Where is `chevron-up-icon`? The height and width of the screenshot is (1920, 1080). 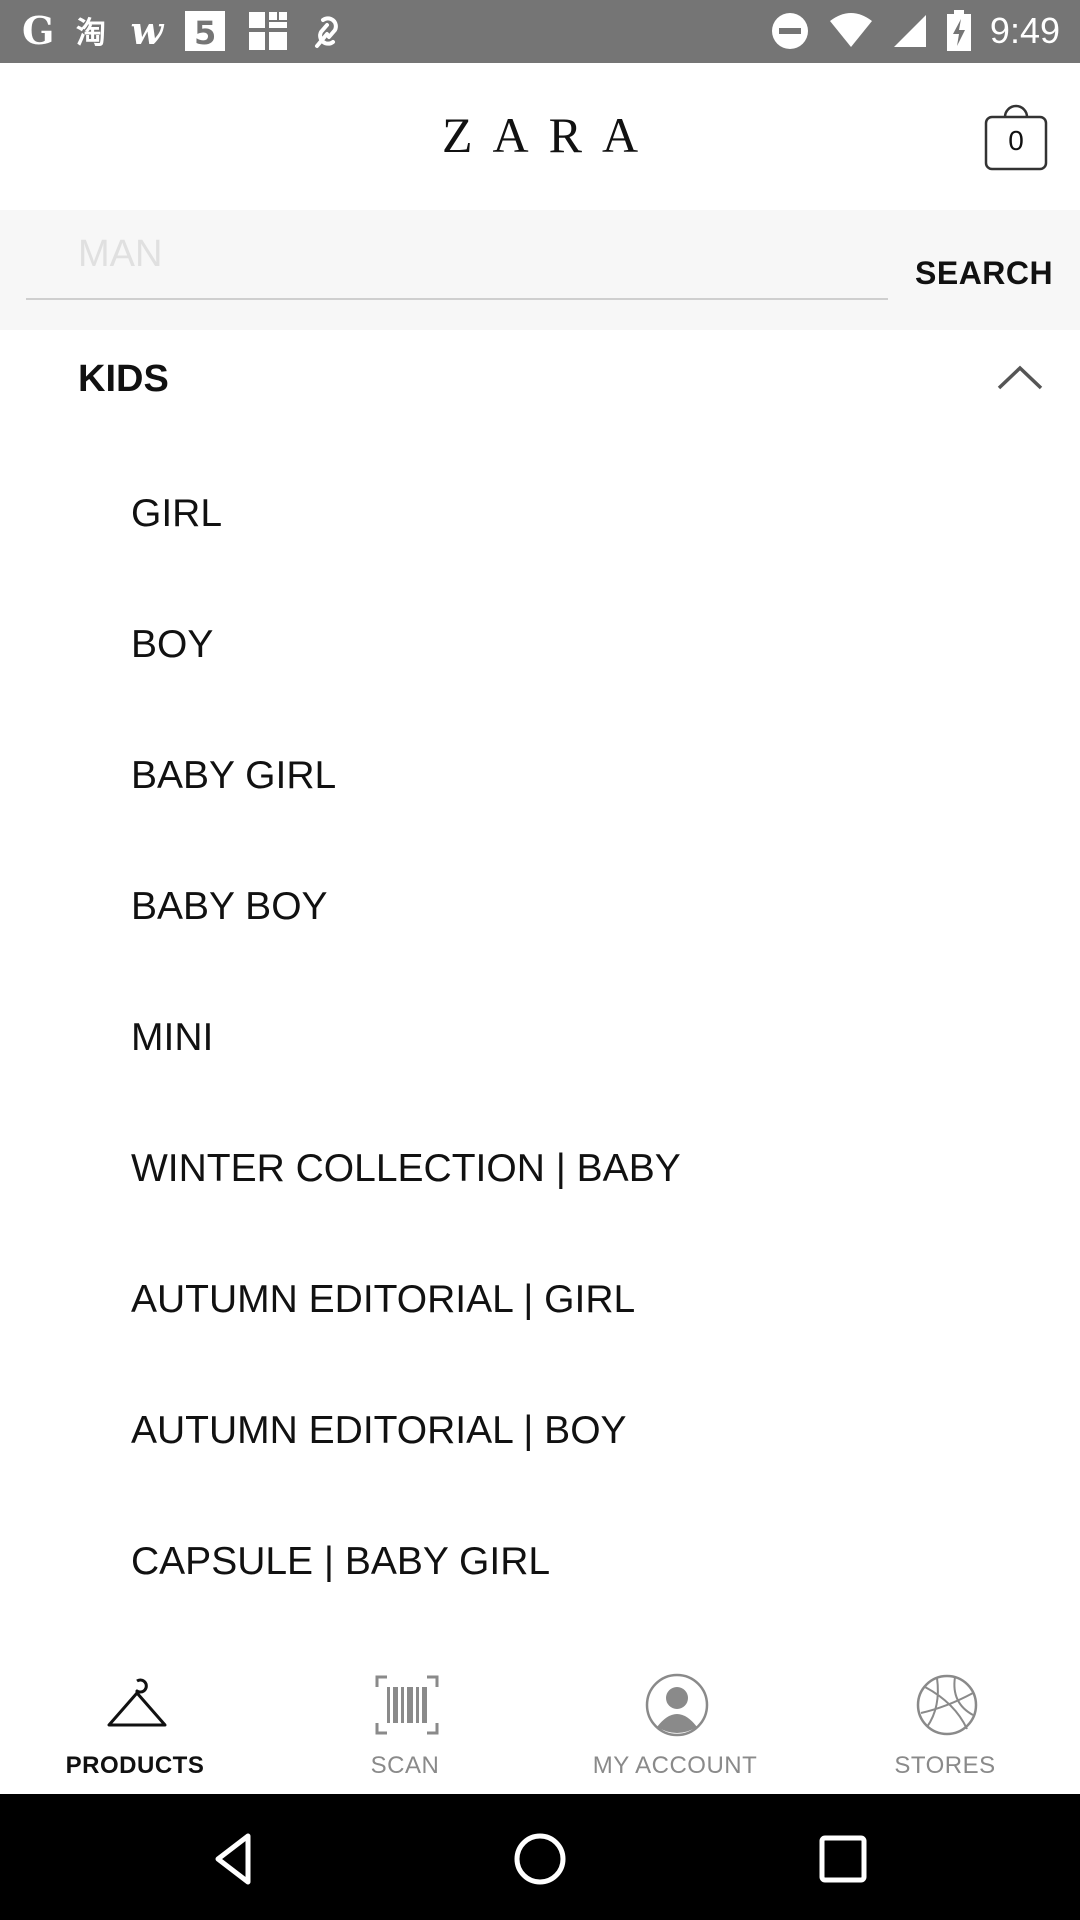 chevron-up-icon is located at coordinates (1020, 377).